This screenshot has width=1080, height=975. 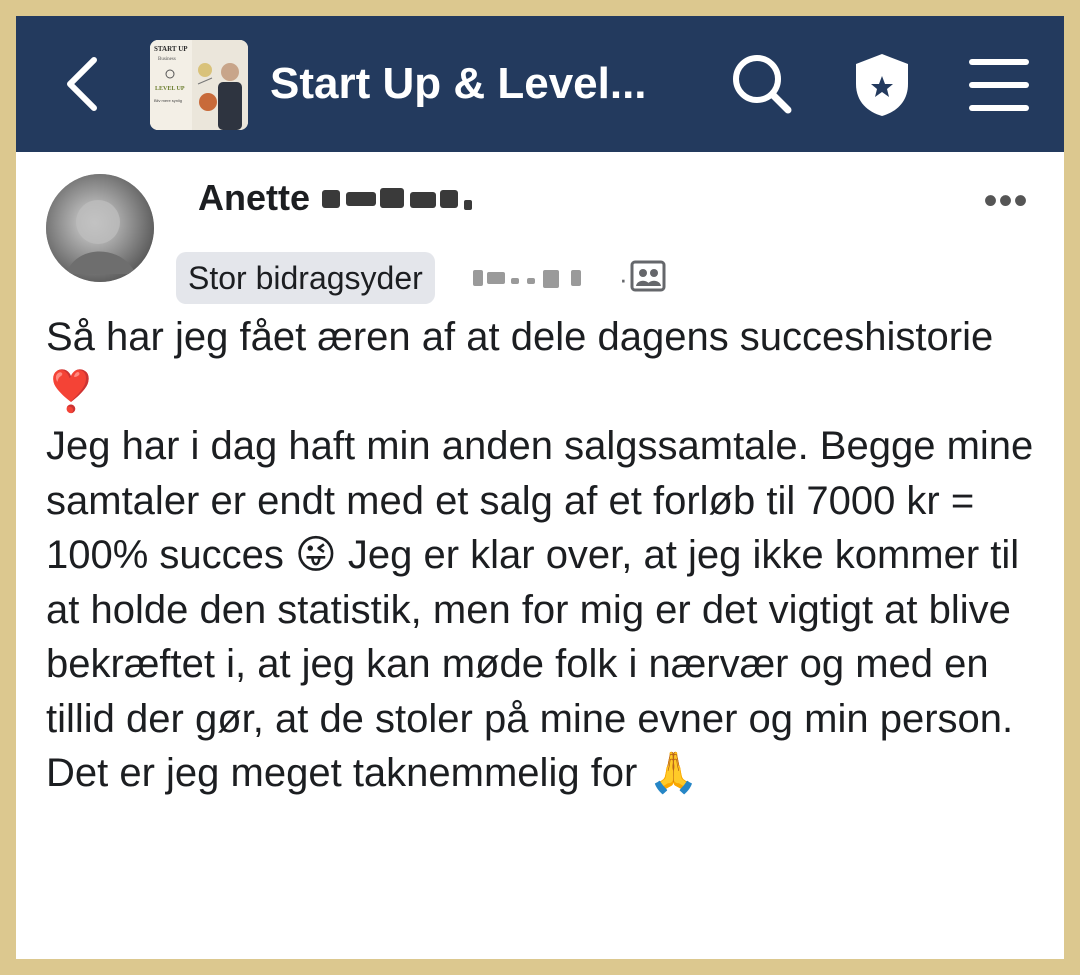 I want to click on author-name: Anette, so click(x=338, y=198).